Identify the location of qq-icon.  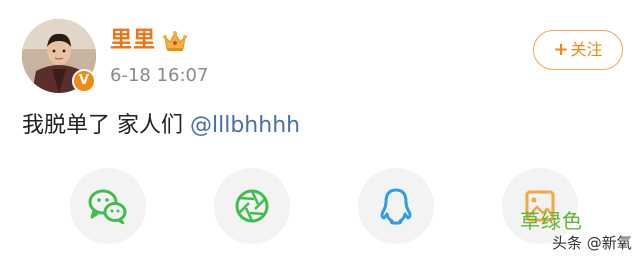
(396, 206).